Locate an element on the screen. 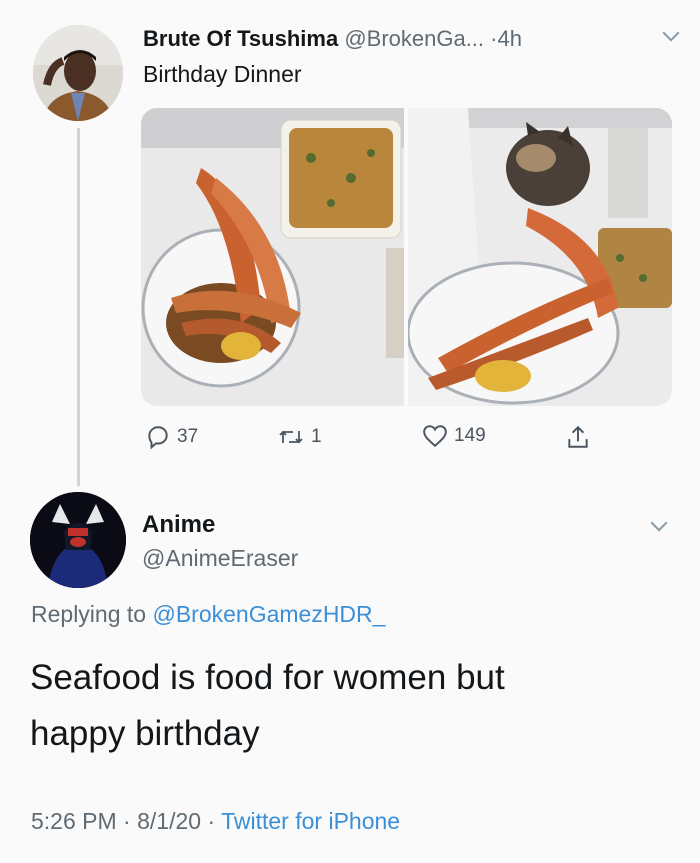 Image resolution: width=700 pixels, height=863 pixels. share-icon is located at coordinates (578, 436).